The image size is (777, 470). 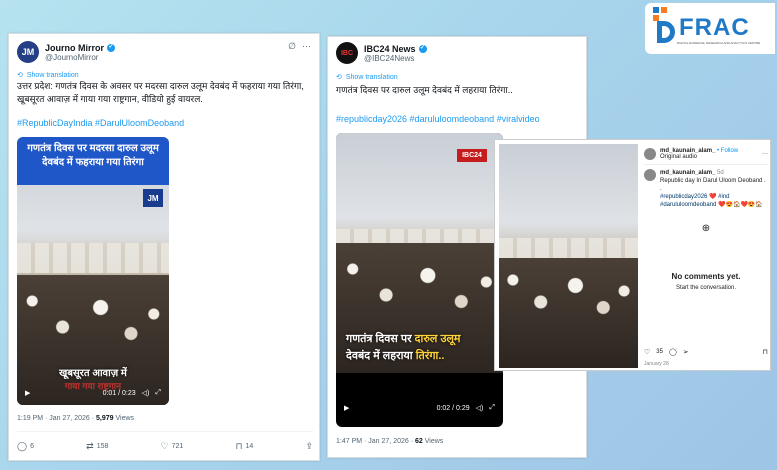 I want to click on logo-mark-icon, so click(x=664, y=25).